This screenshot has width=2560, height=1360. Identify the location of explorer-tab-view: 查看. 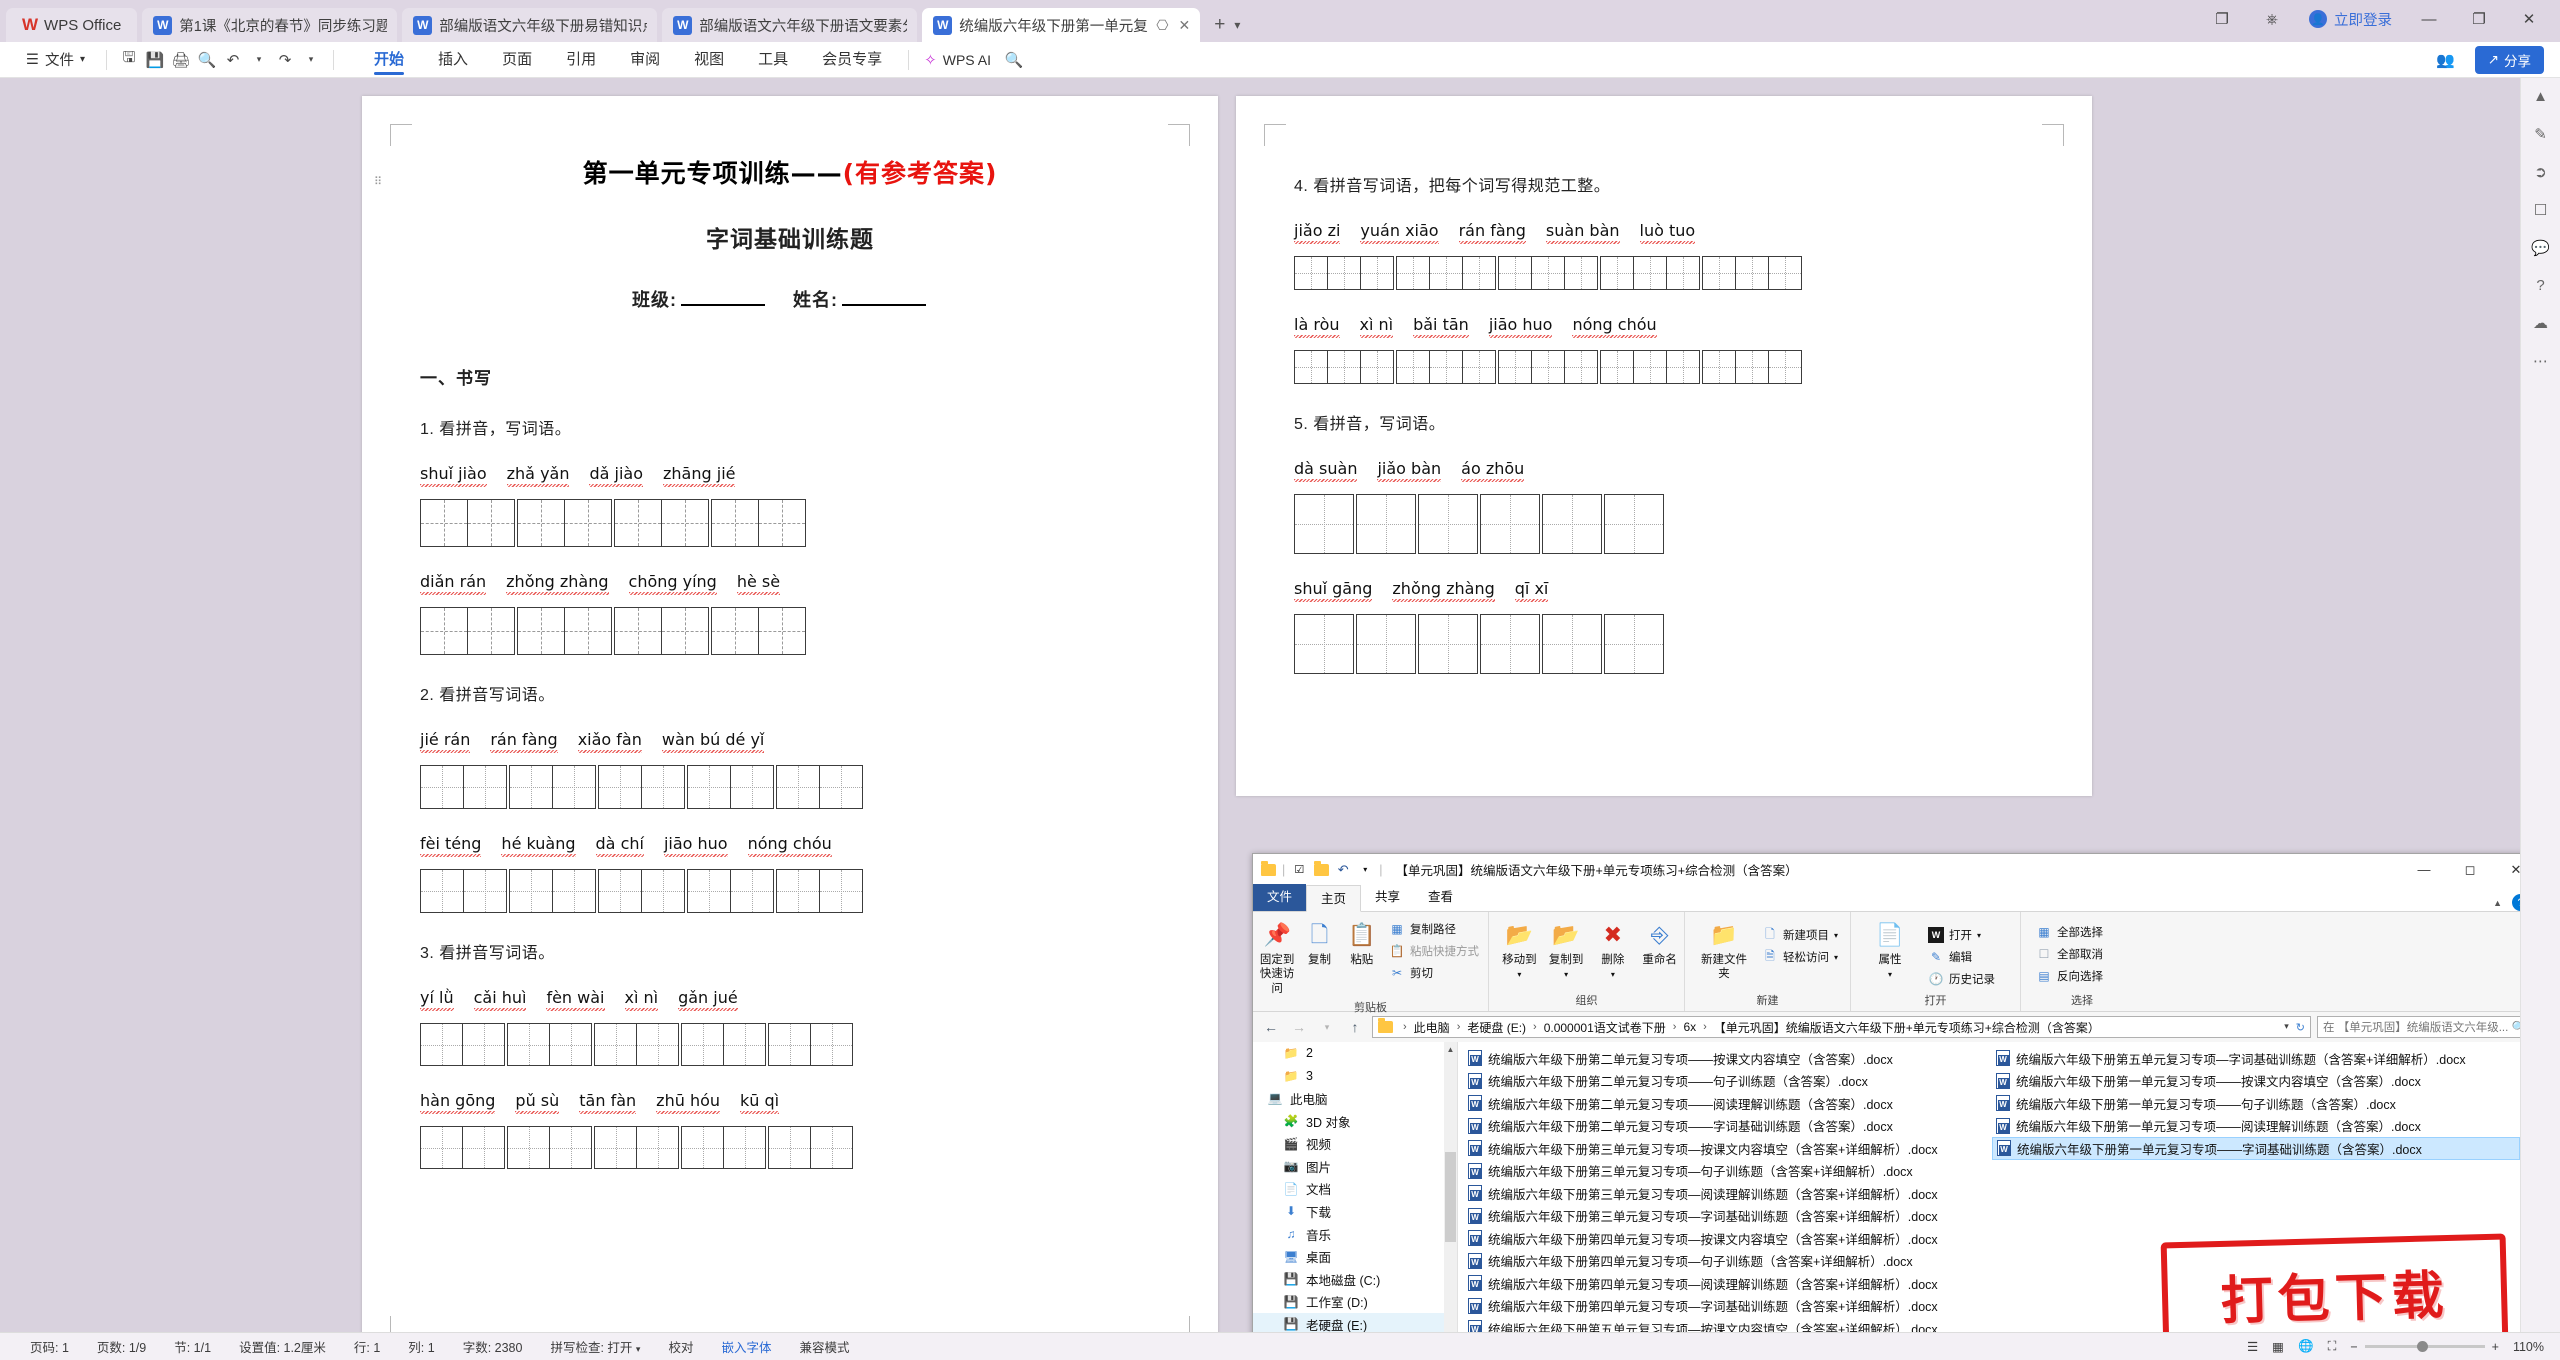
(1440, 897).